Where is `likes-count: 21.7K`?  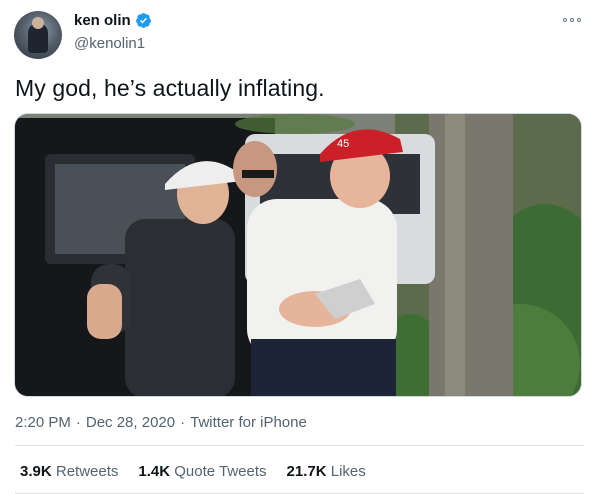
likes-count: 21.7K is located at coordinates (306, 471).